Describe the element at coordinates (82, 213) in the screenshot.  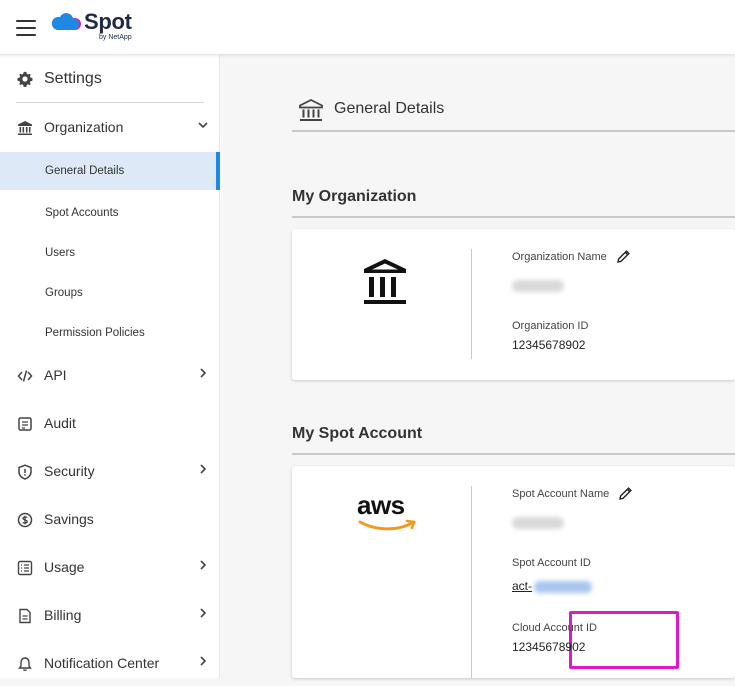
I see `sidebar-subitem-label: Spot Accounts` at that location.